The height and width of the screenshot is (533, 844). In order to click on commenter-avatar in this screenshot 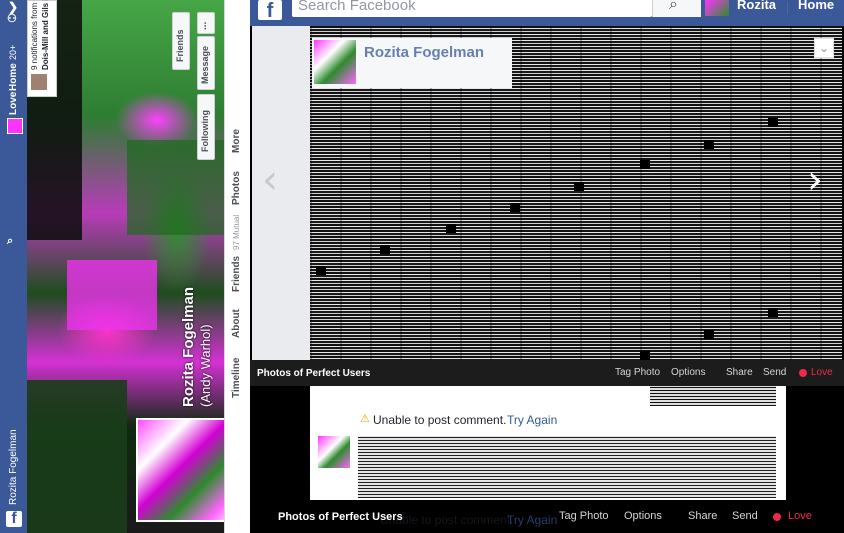, I will do `click(334, 452)`.